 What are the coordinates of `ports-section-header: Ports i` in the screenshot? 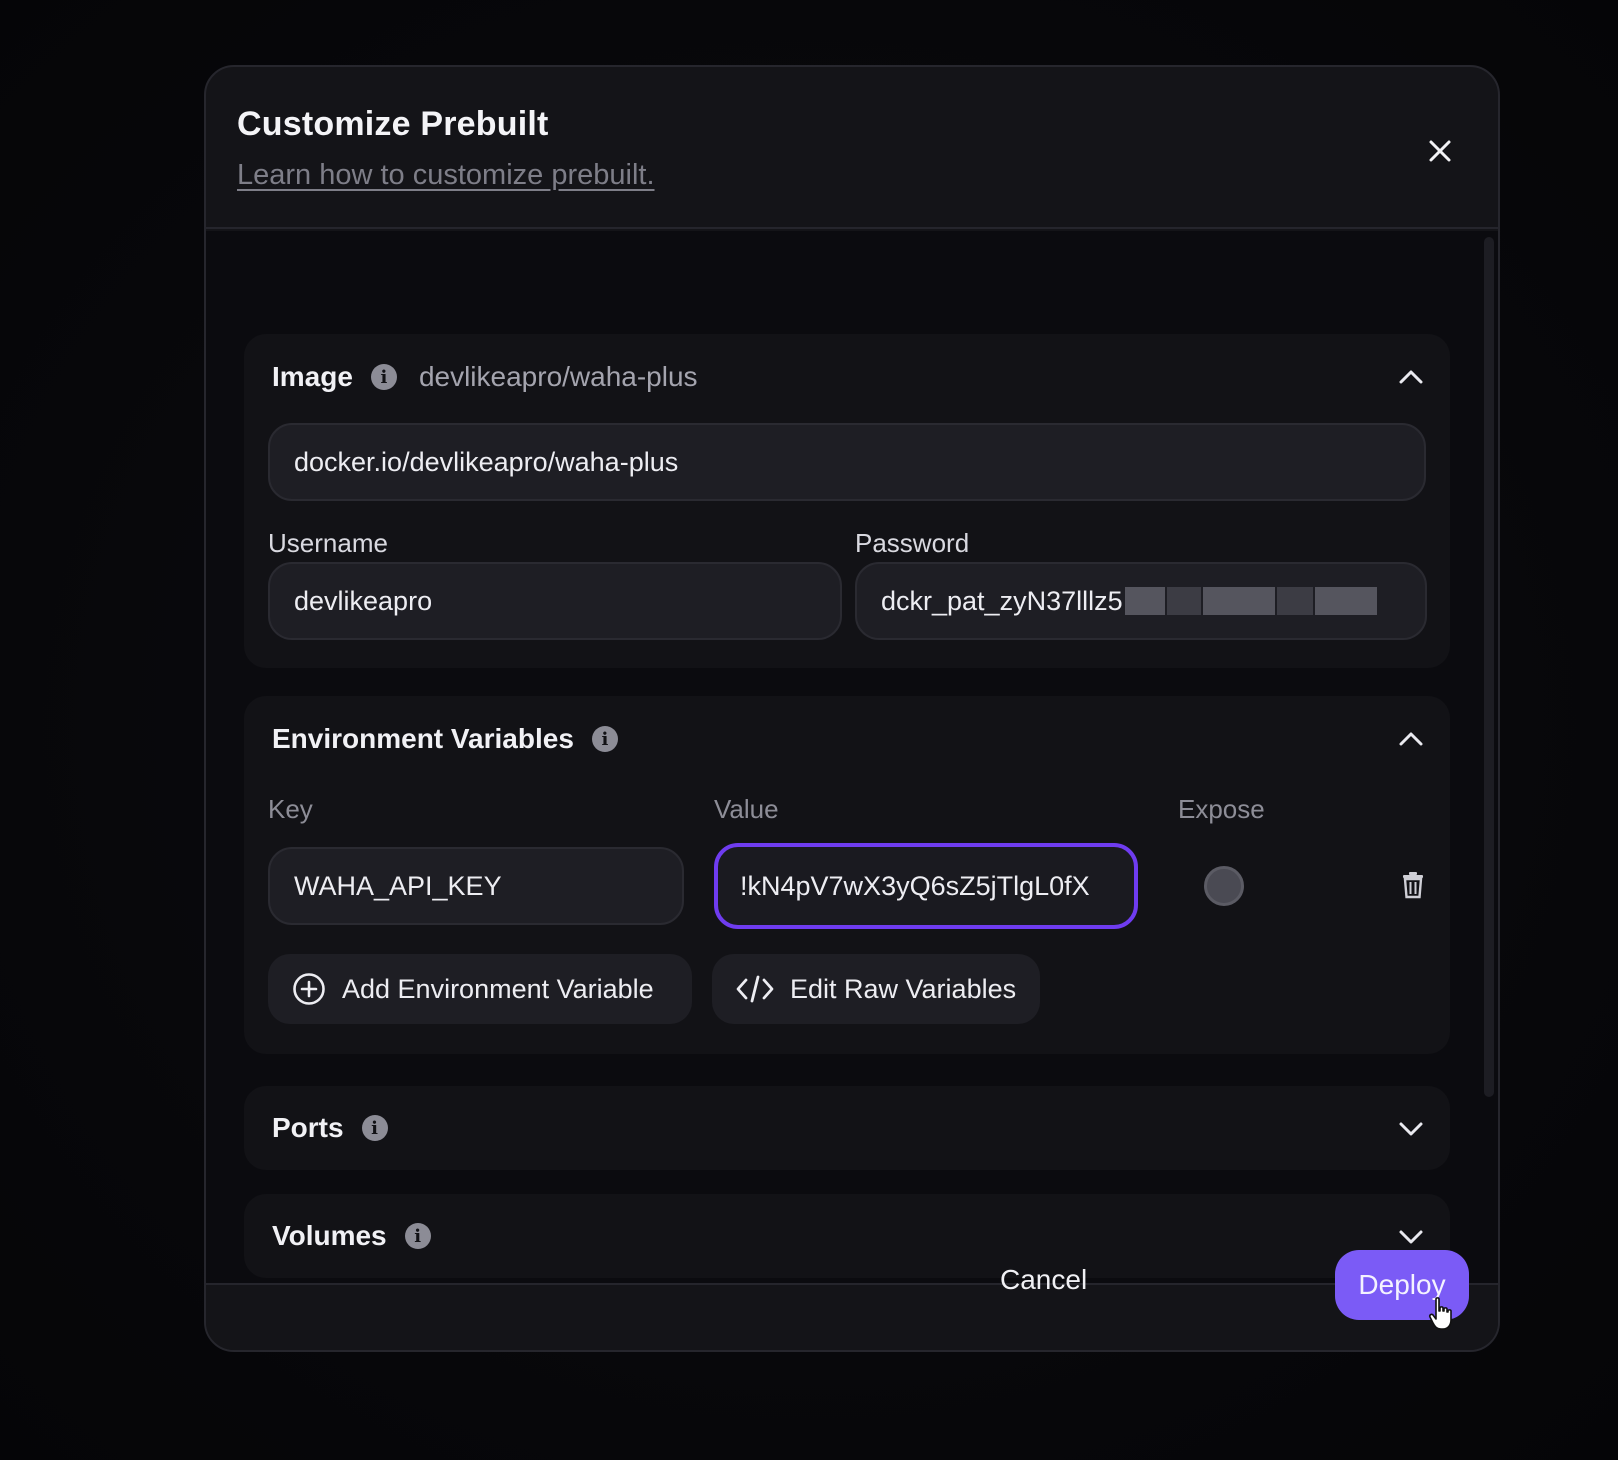 It's located at (847, 1128).